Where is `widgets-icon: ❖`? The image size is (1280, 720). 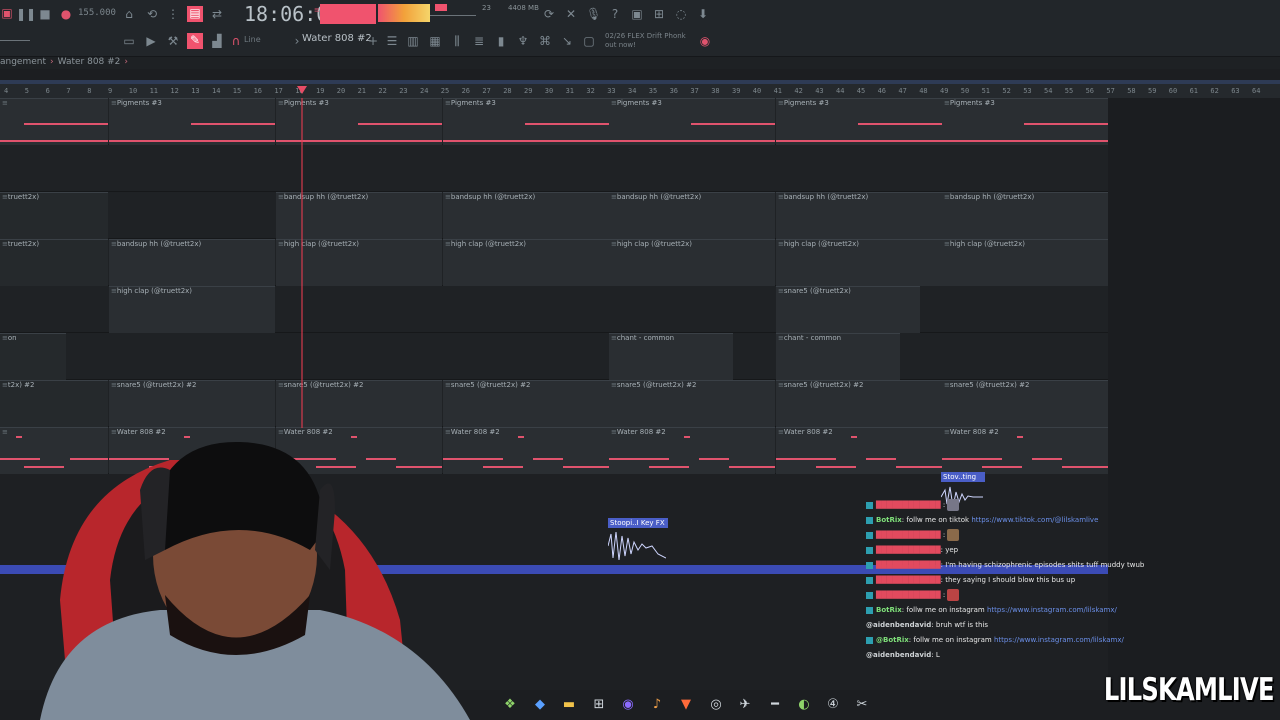
widgets-icon: ❖ is located at coordinates (510, 705).